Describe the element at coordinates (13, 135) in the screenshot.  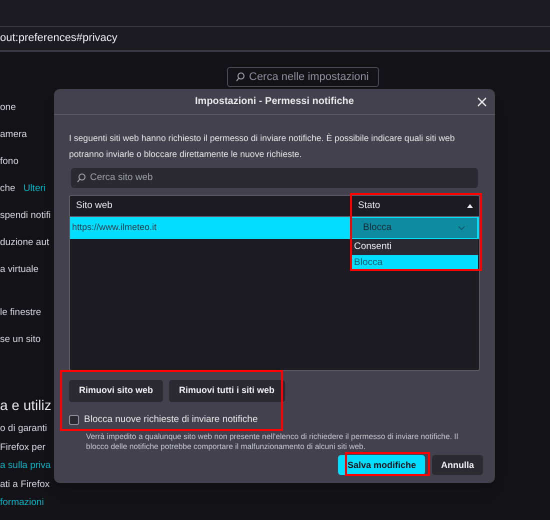
I see `setting-label: amera` at that location.